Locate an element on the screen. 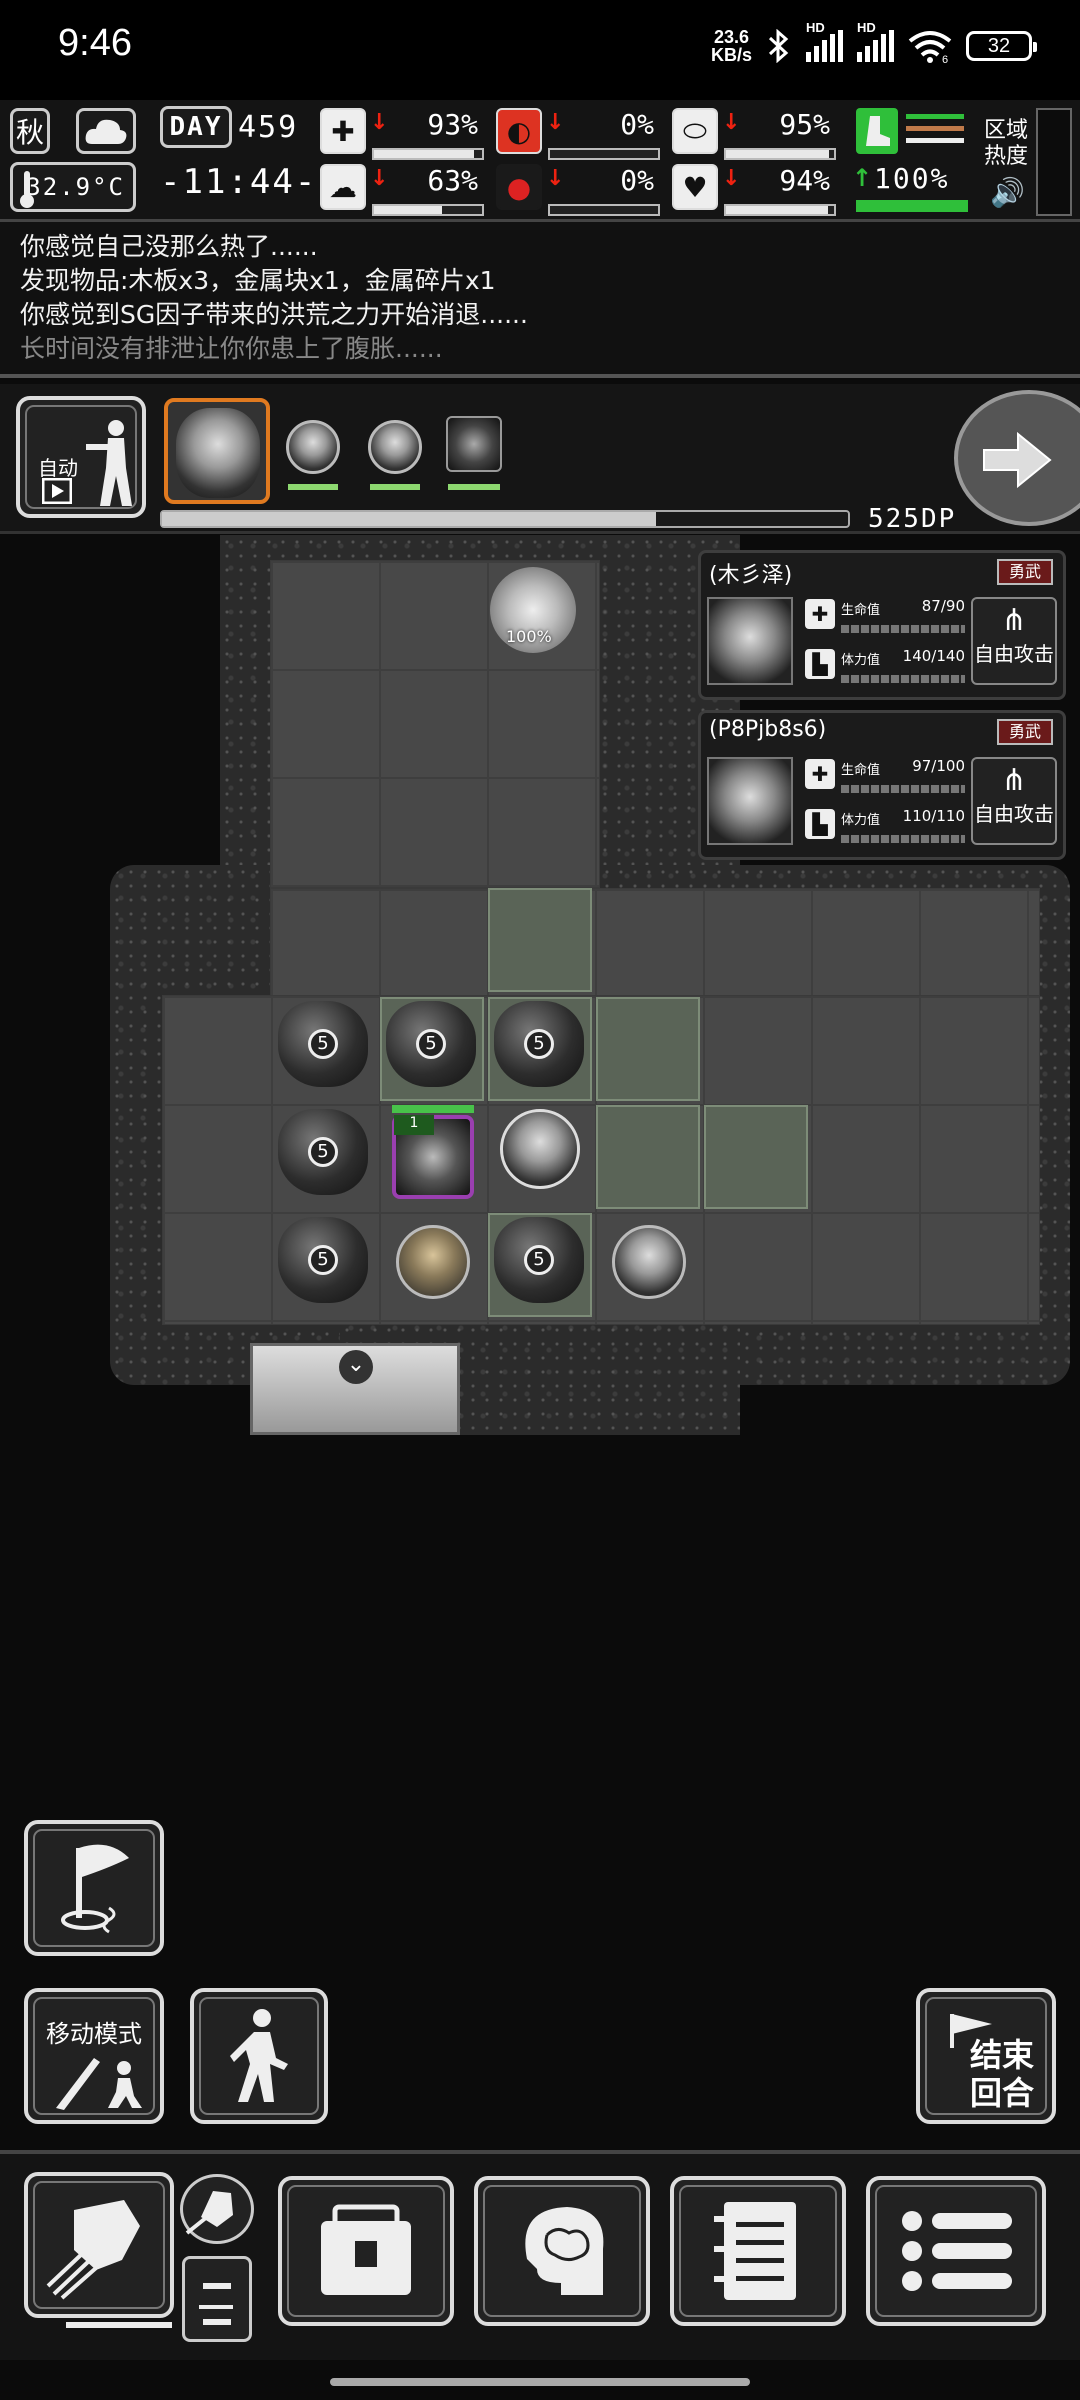 The height and width of the screenshot is (2400, 1080). wifi-icon: 6 is located at coordinates (930, 47).